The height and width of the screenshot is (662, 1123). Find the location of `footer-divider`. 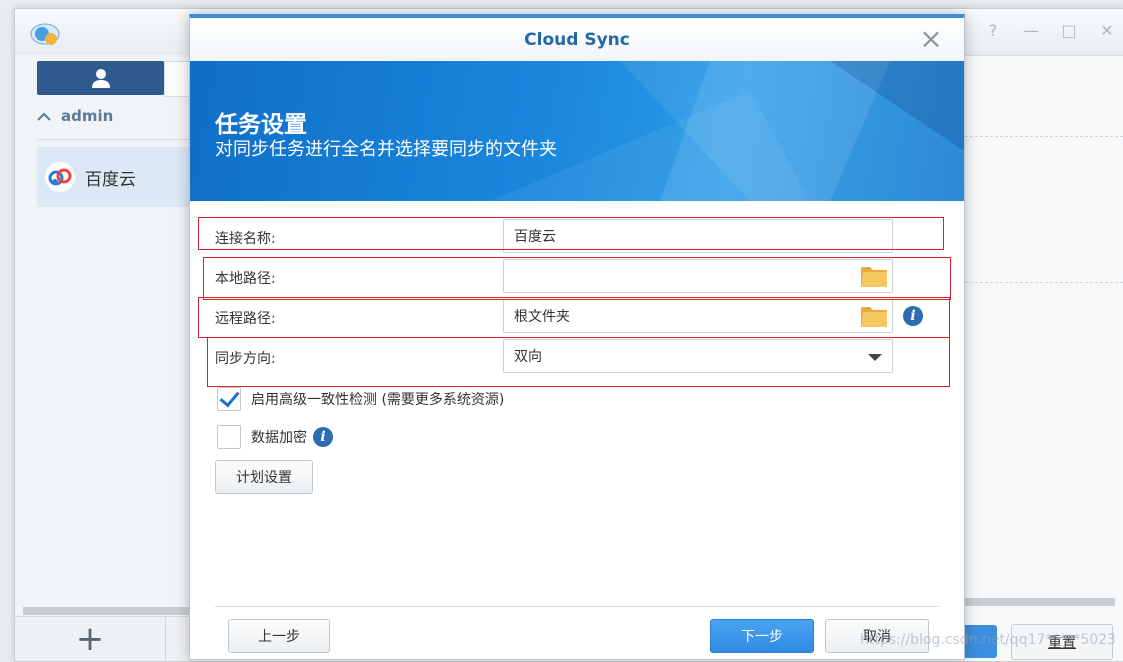

footer-divider is located at coordinates (577, 606).